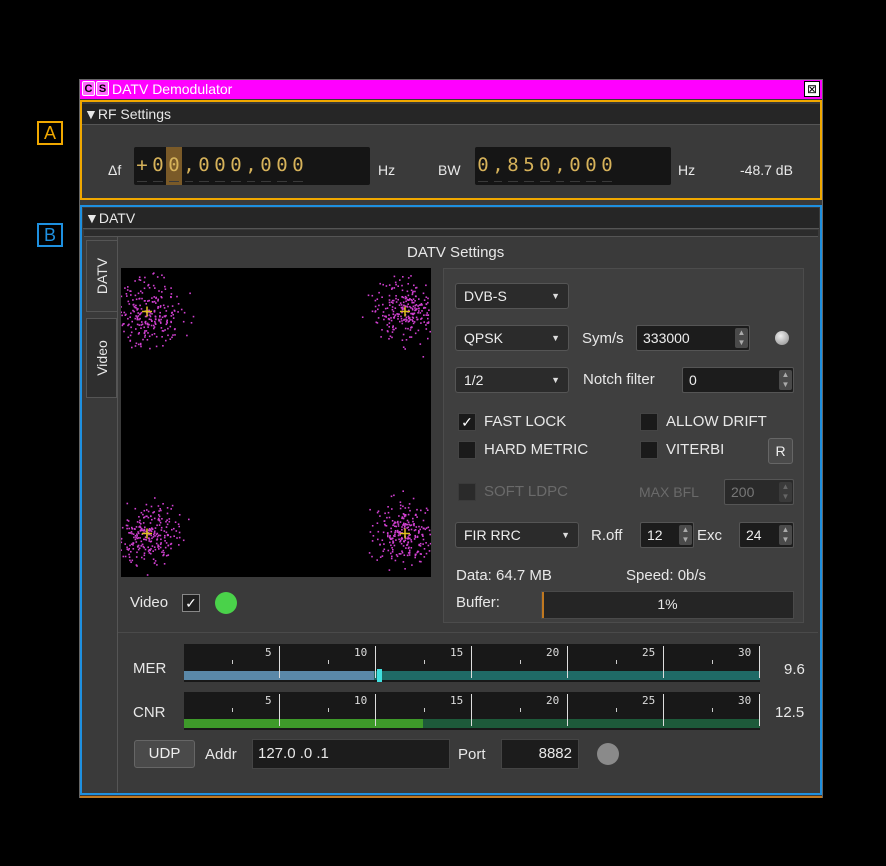  What do you see at coordinates (512, 338) in the screenshot?
I see `modulation-select: QPSK ▼` at bounding box center [512, 338].